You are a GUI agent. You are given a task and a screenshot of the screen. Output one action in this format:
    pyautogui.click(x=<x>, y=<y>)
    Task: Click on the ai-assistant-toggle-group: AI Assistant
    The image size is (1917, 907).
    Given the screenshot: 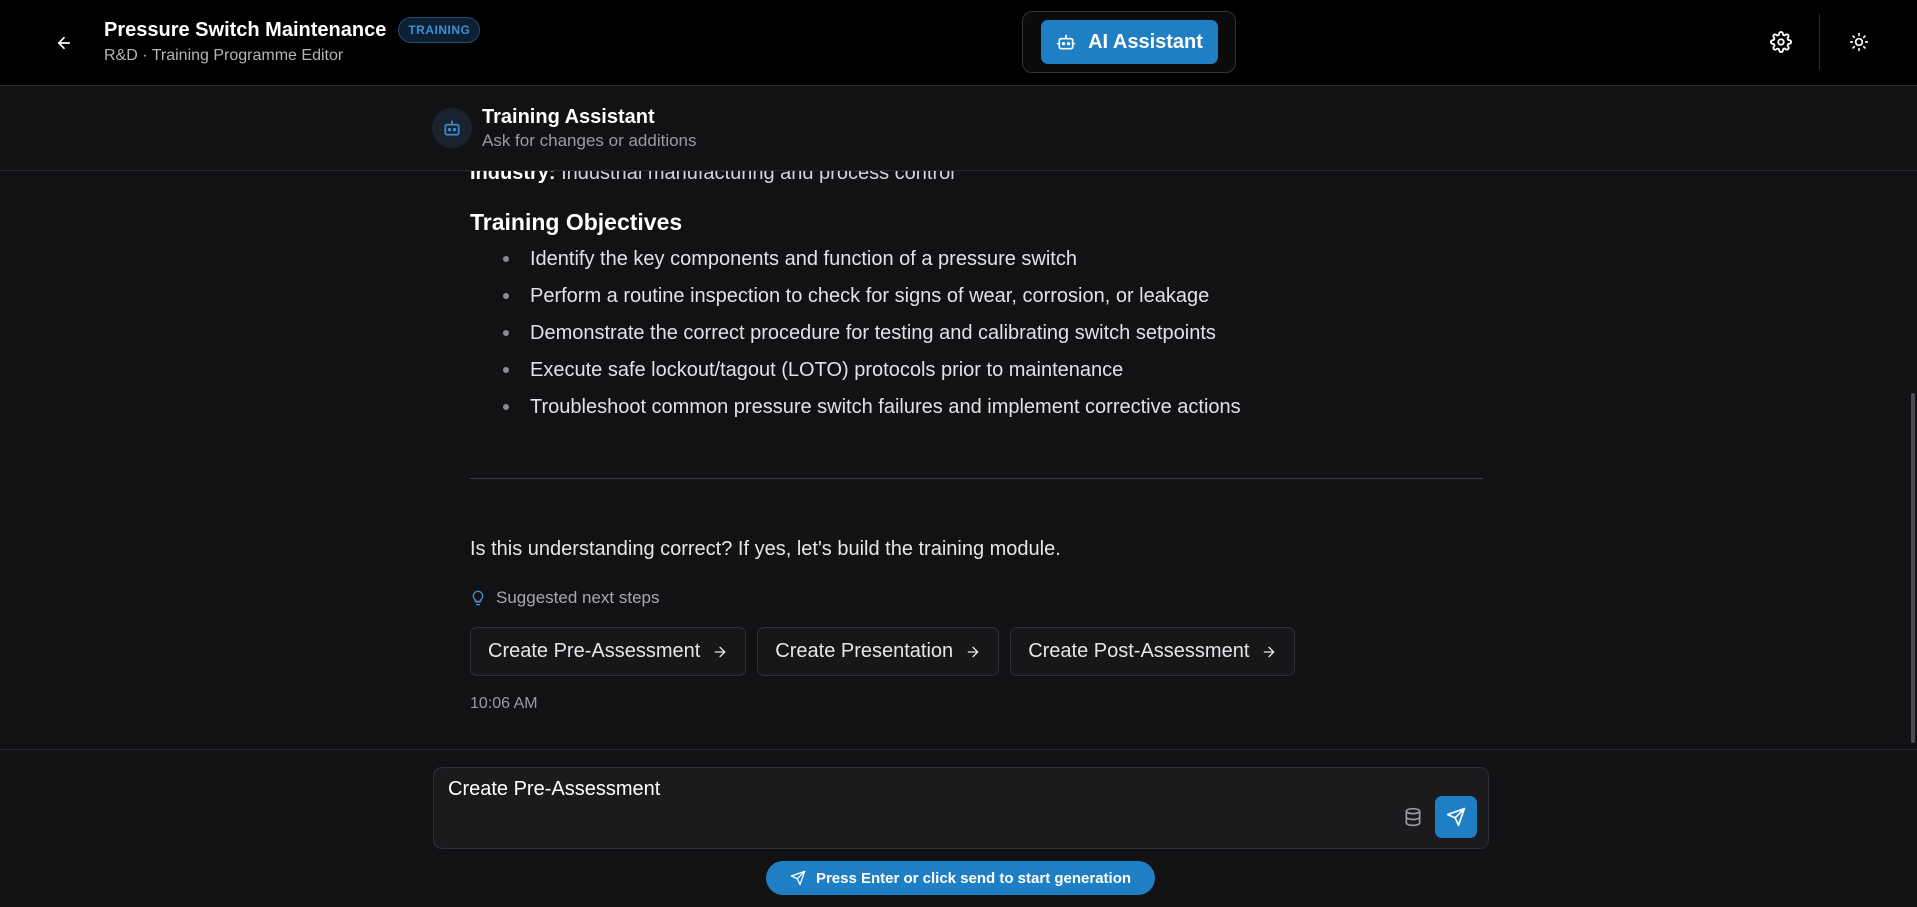 What is the action you would take?
    pyautogui.click(x=1129, y=42)
    